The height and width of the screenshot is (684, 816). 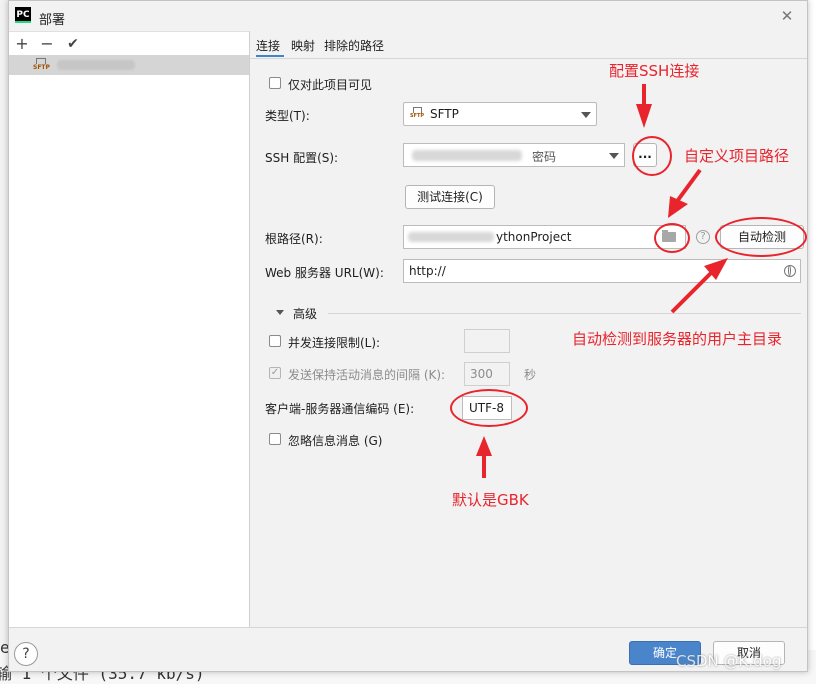 What do you see at coordinates (484, 457) in the screenshot?
I see `arrow-default-gbk` at bounding box center [484, 457].